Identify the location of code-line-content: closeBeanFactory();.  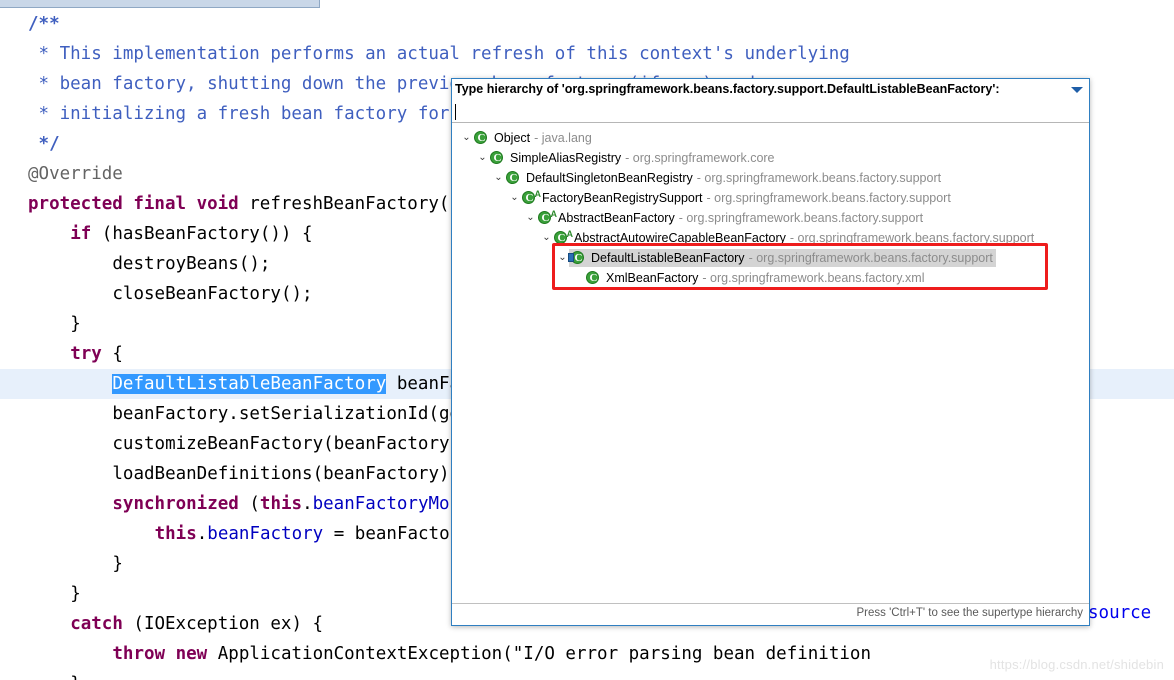
(170, 294).